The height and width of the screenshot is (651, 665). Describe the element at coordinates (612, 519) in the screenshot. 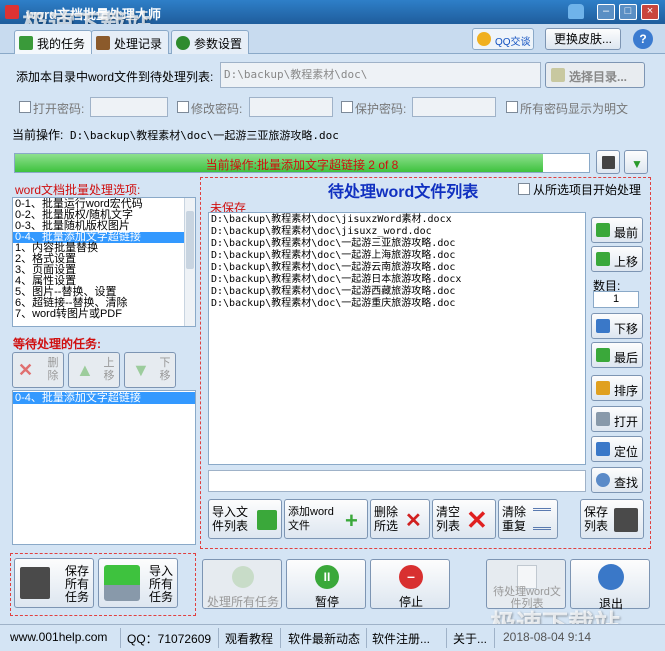

I see `save-list-button: 保存列表` at that location.